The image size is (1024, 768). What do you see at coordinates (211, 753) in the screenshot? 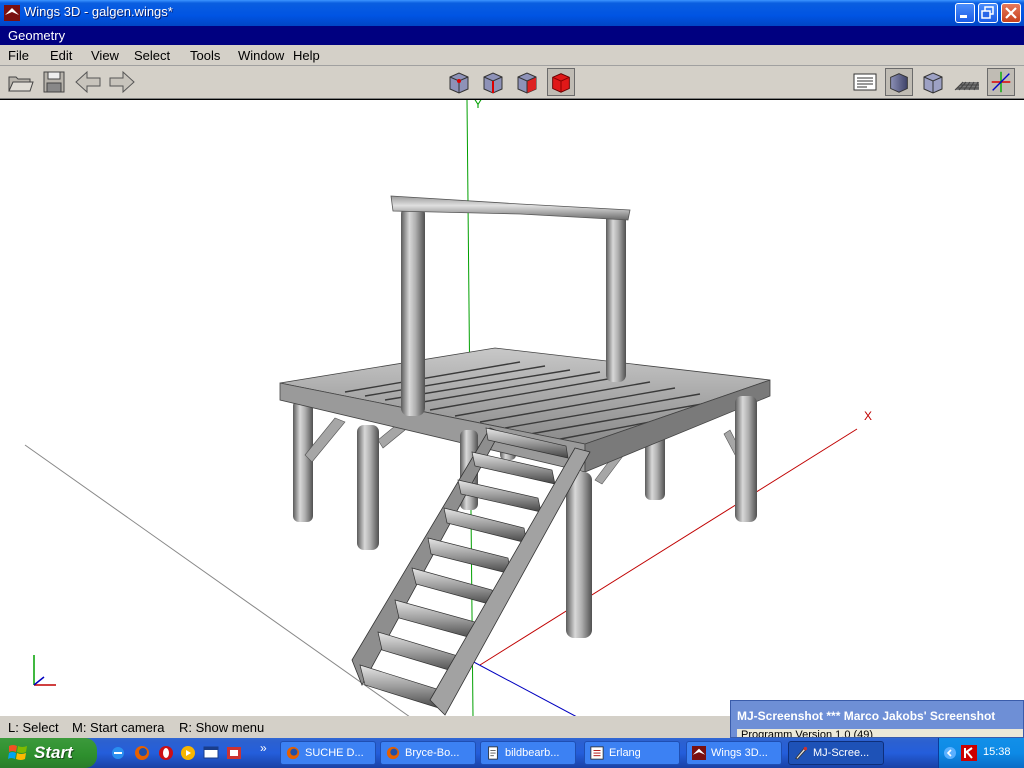
I see `show-desktop-icon` at bounding box center [211, 753].